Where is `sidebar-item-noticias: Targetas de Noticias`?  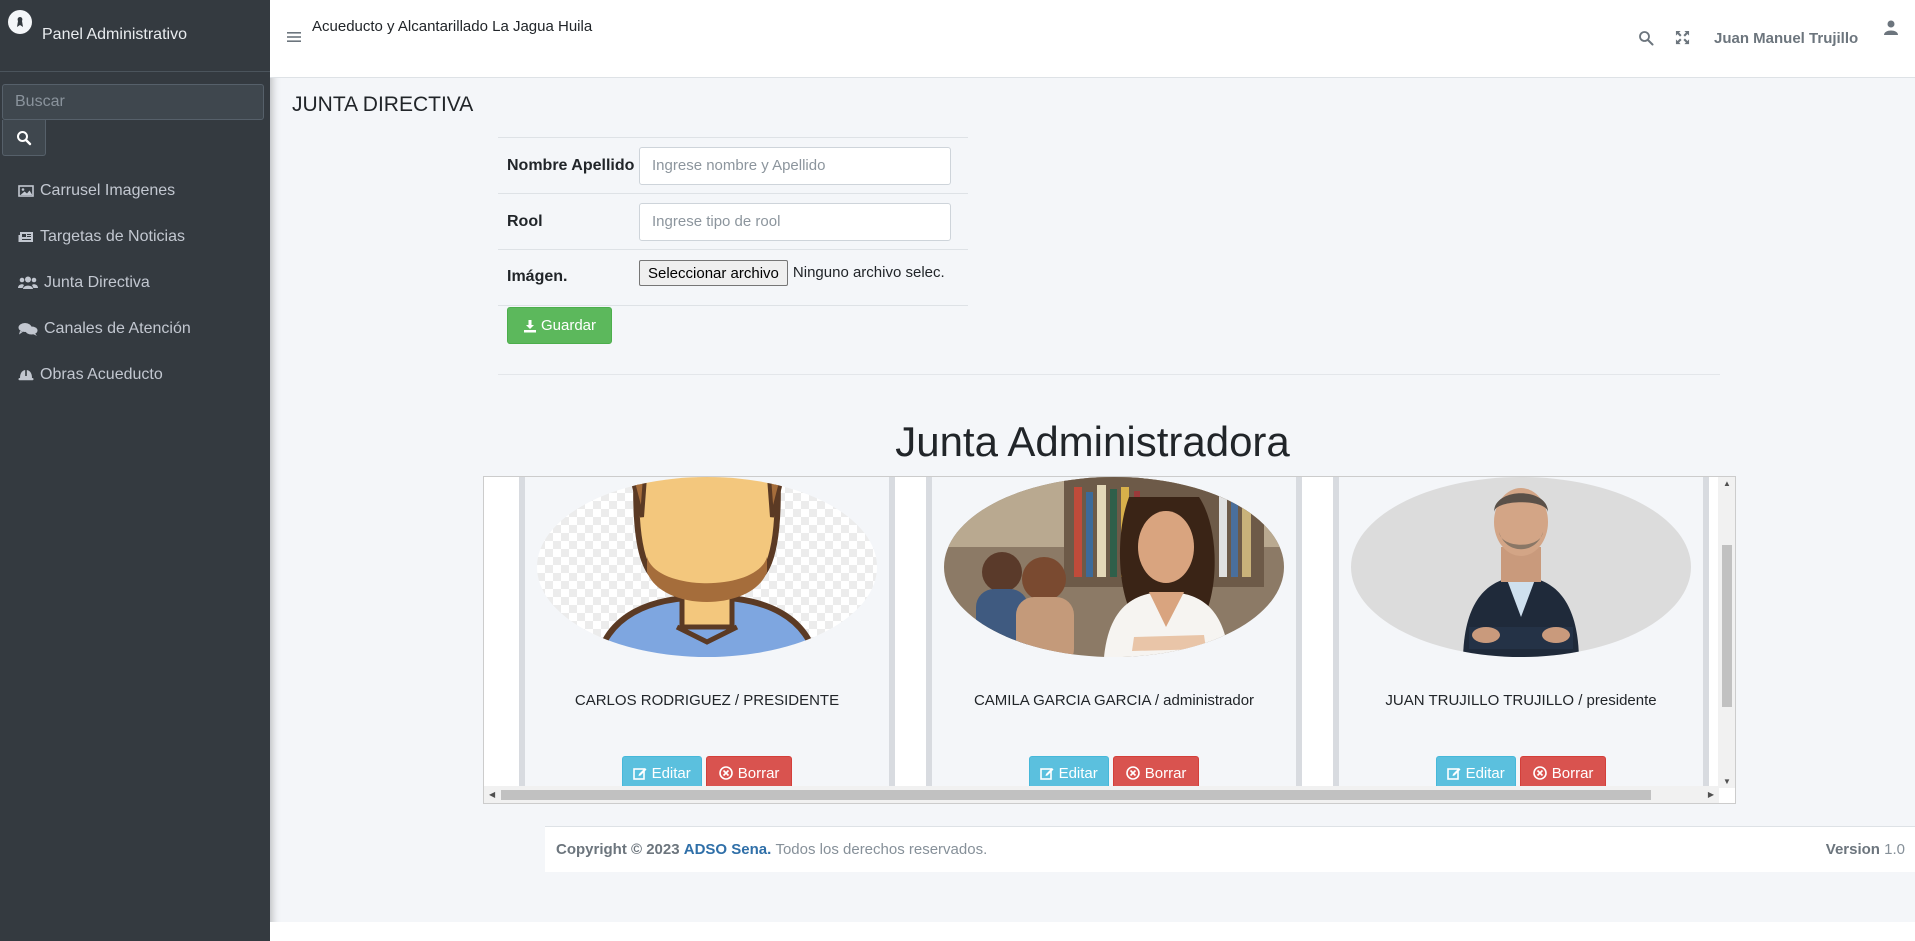 sidebar-item-noticias: Targetas de Noticias is located at coordinates (135, 237).